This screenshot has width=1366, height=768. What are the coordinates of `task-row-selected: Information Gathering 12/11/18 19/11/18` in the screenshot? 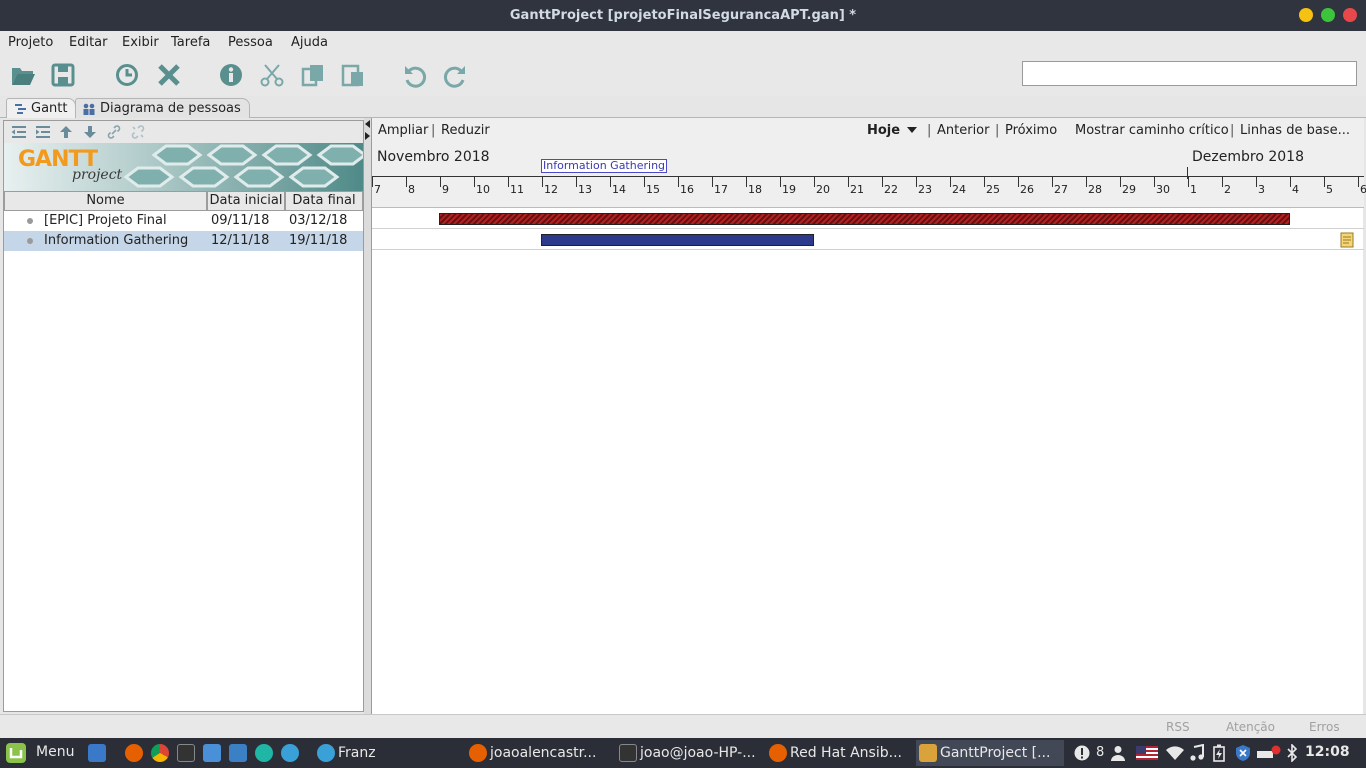 It's located at (183, 241).